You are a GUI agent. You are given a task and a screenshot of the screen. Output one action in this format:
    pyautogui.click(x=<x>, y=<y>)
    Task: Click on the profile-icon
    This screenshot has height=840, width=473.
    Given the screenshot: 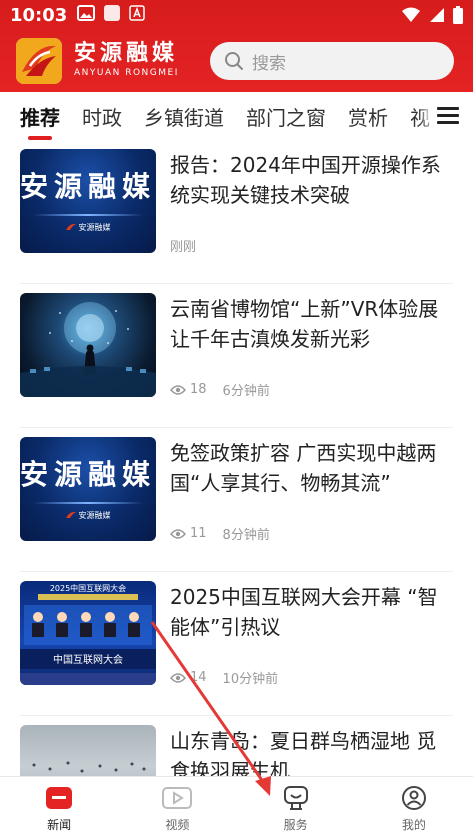 What is the action you would take?
    pyautogui.click(x=414, y=798)
    